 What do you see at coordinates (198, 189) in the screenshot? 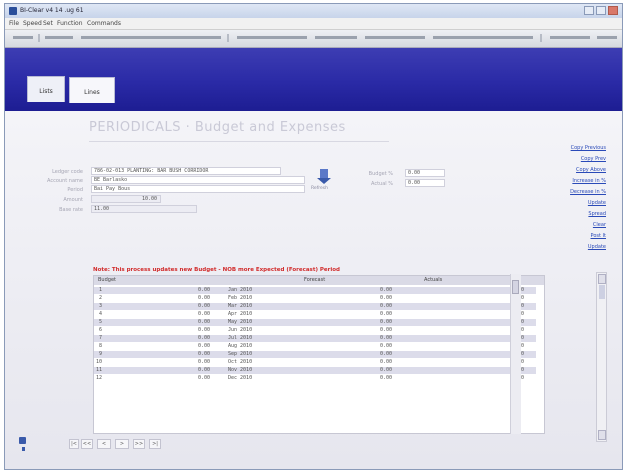
I see `period-field: Bai Pay Bous` at bounding box center [198, 189].